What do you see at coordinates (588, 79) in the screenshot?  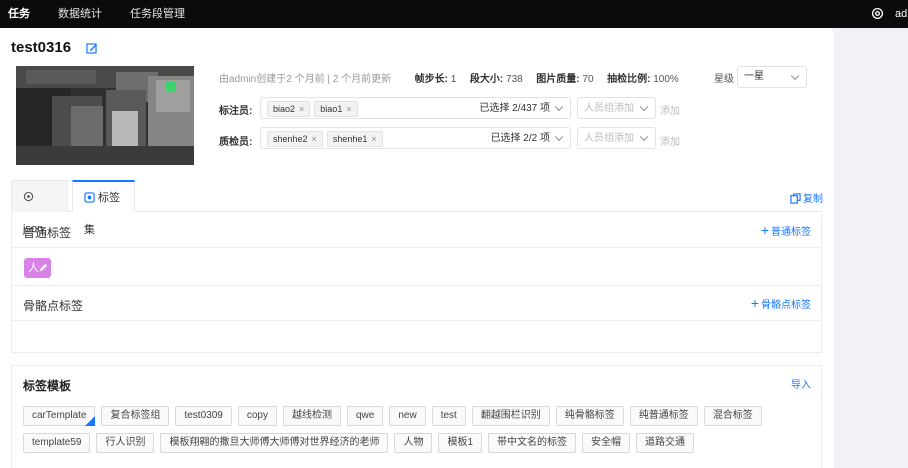 I see `quality-value: 70` at bounding box center [588, 79].